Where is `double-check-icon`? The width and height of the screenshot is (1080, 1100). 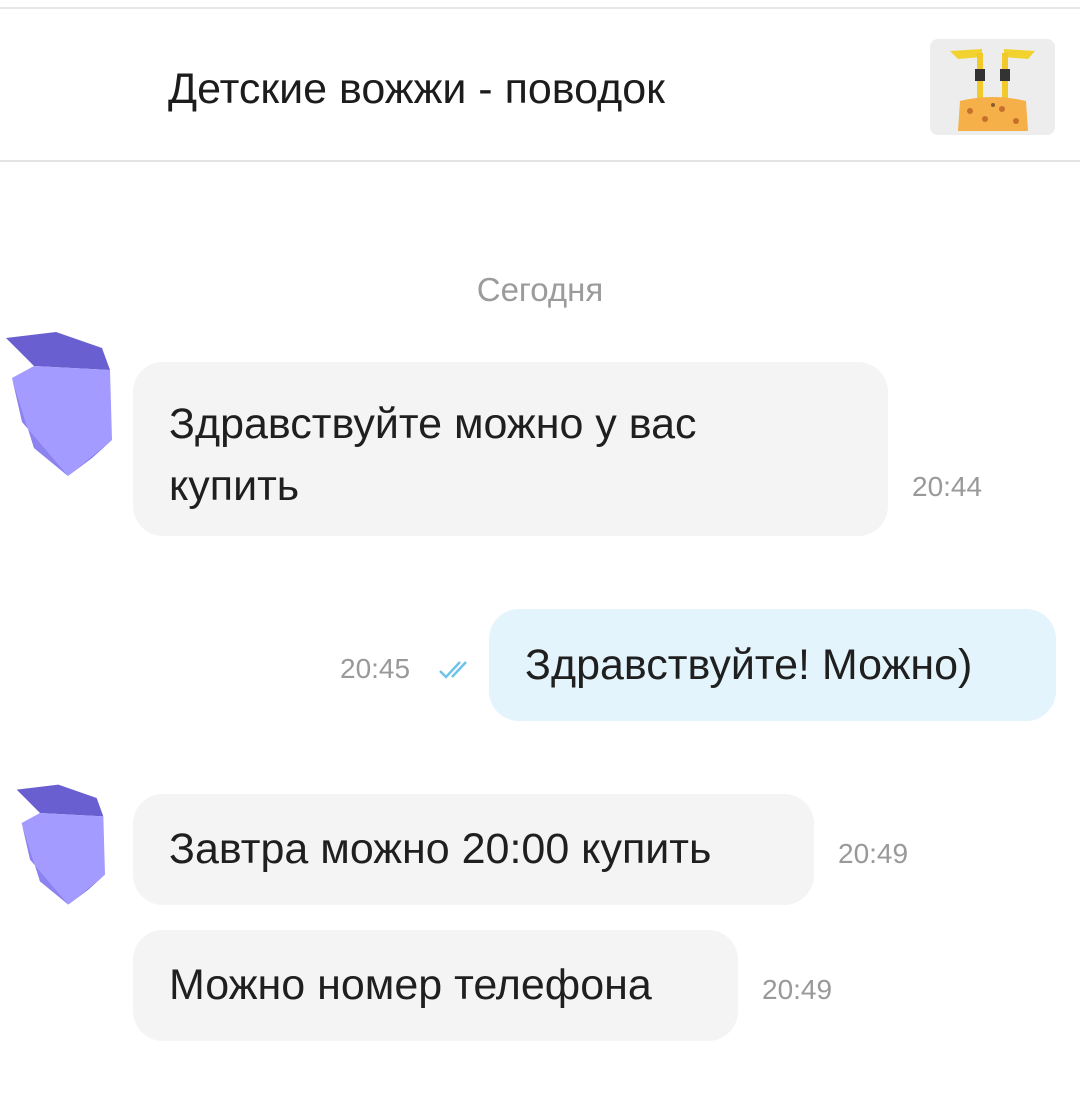
double-check-icon is located at coordinates (457, 670).